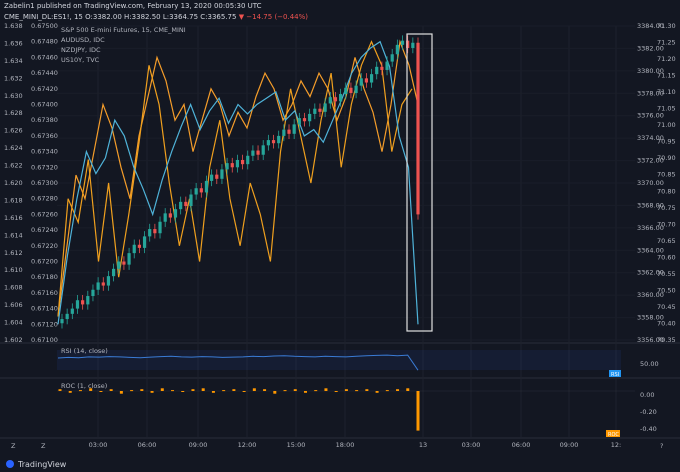 This screenshot has width=680, height=472. What do you see at coordinates (666, 76) in the screenshot?
I see `yr2-tick-3: 71.15` at bounding box center [666, 76].